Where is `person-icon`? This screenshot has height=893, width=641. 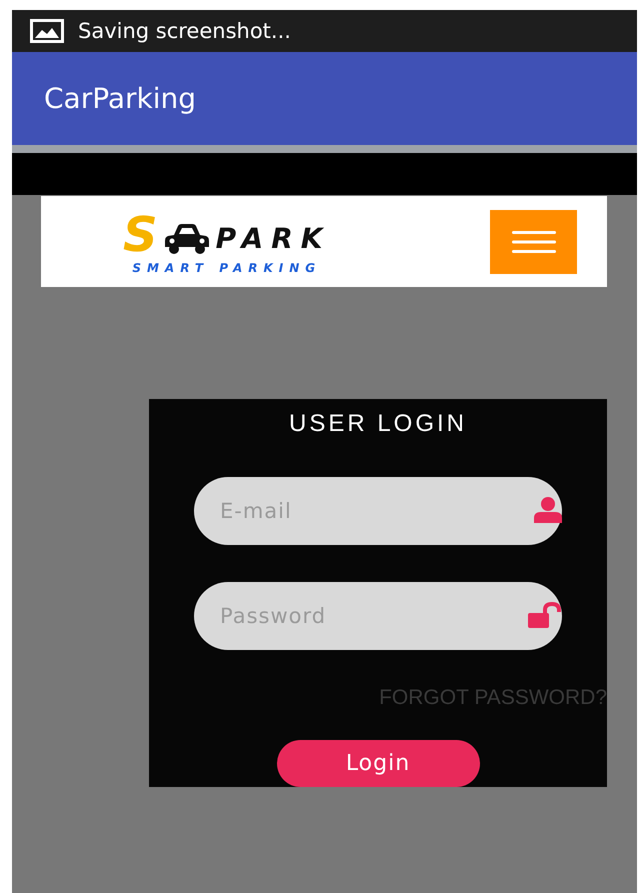
person-icon is located at coordinates (548, 510).